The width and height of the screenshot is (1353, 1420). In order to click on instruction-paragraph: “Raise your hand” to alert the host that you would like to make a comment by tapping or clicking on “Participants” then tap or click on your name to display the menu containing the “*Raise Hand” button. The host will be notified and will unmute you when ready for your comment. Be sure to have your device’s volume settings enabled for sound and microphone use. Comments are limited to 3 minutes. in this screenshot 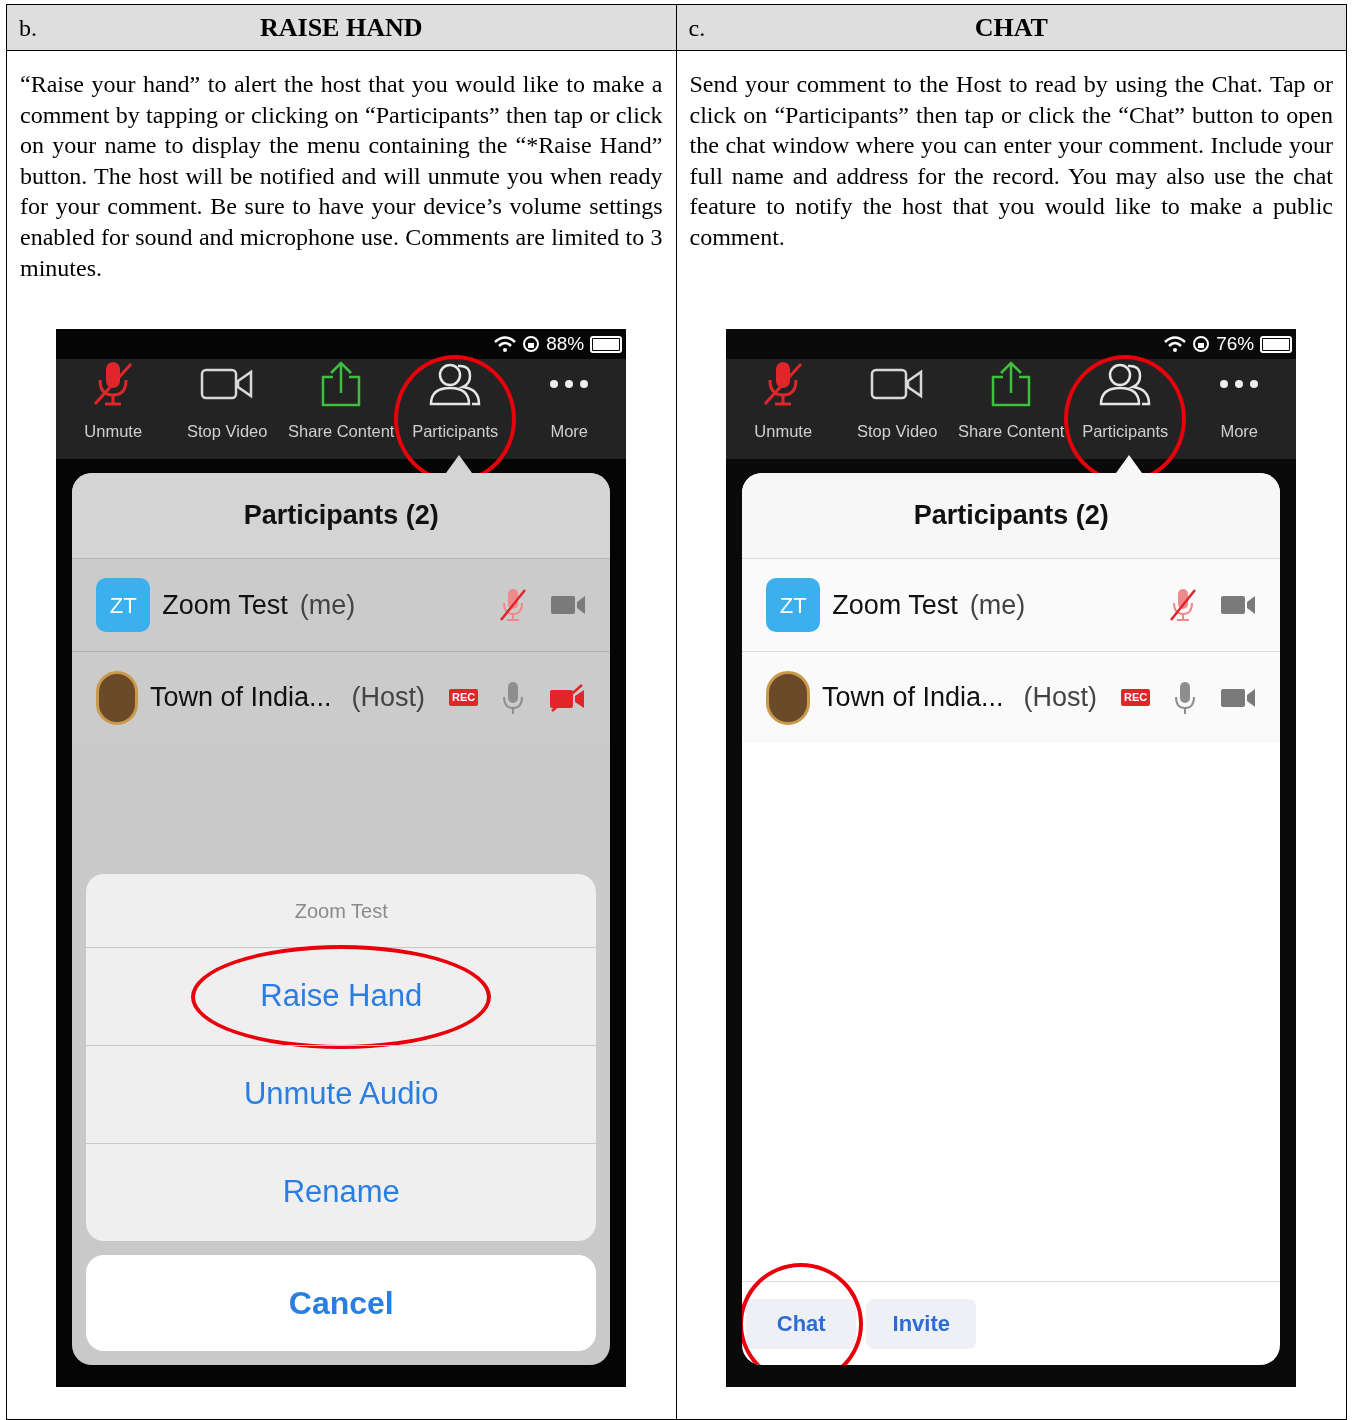, I will do `click(341, 176)`.